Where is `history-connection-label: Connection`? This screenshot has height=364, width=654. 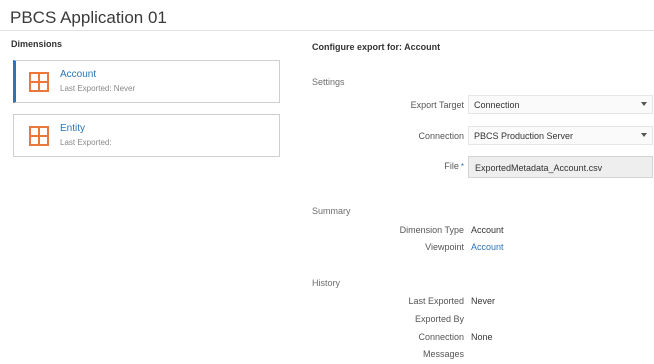 history-connection-label: Connection is located at coordinates (441, 337).